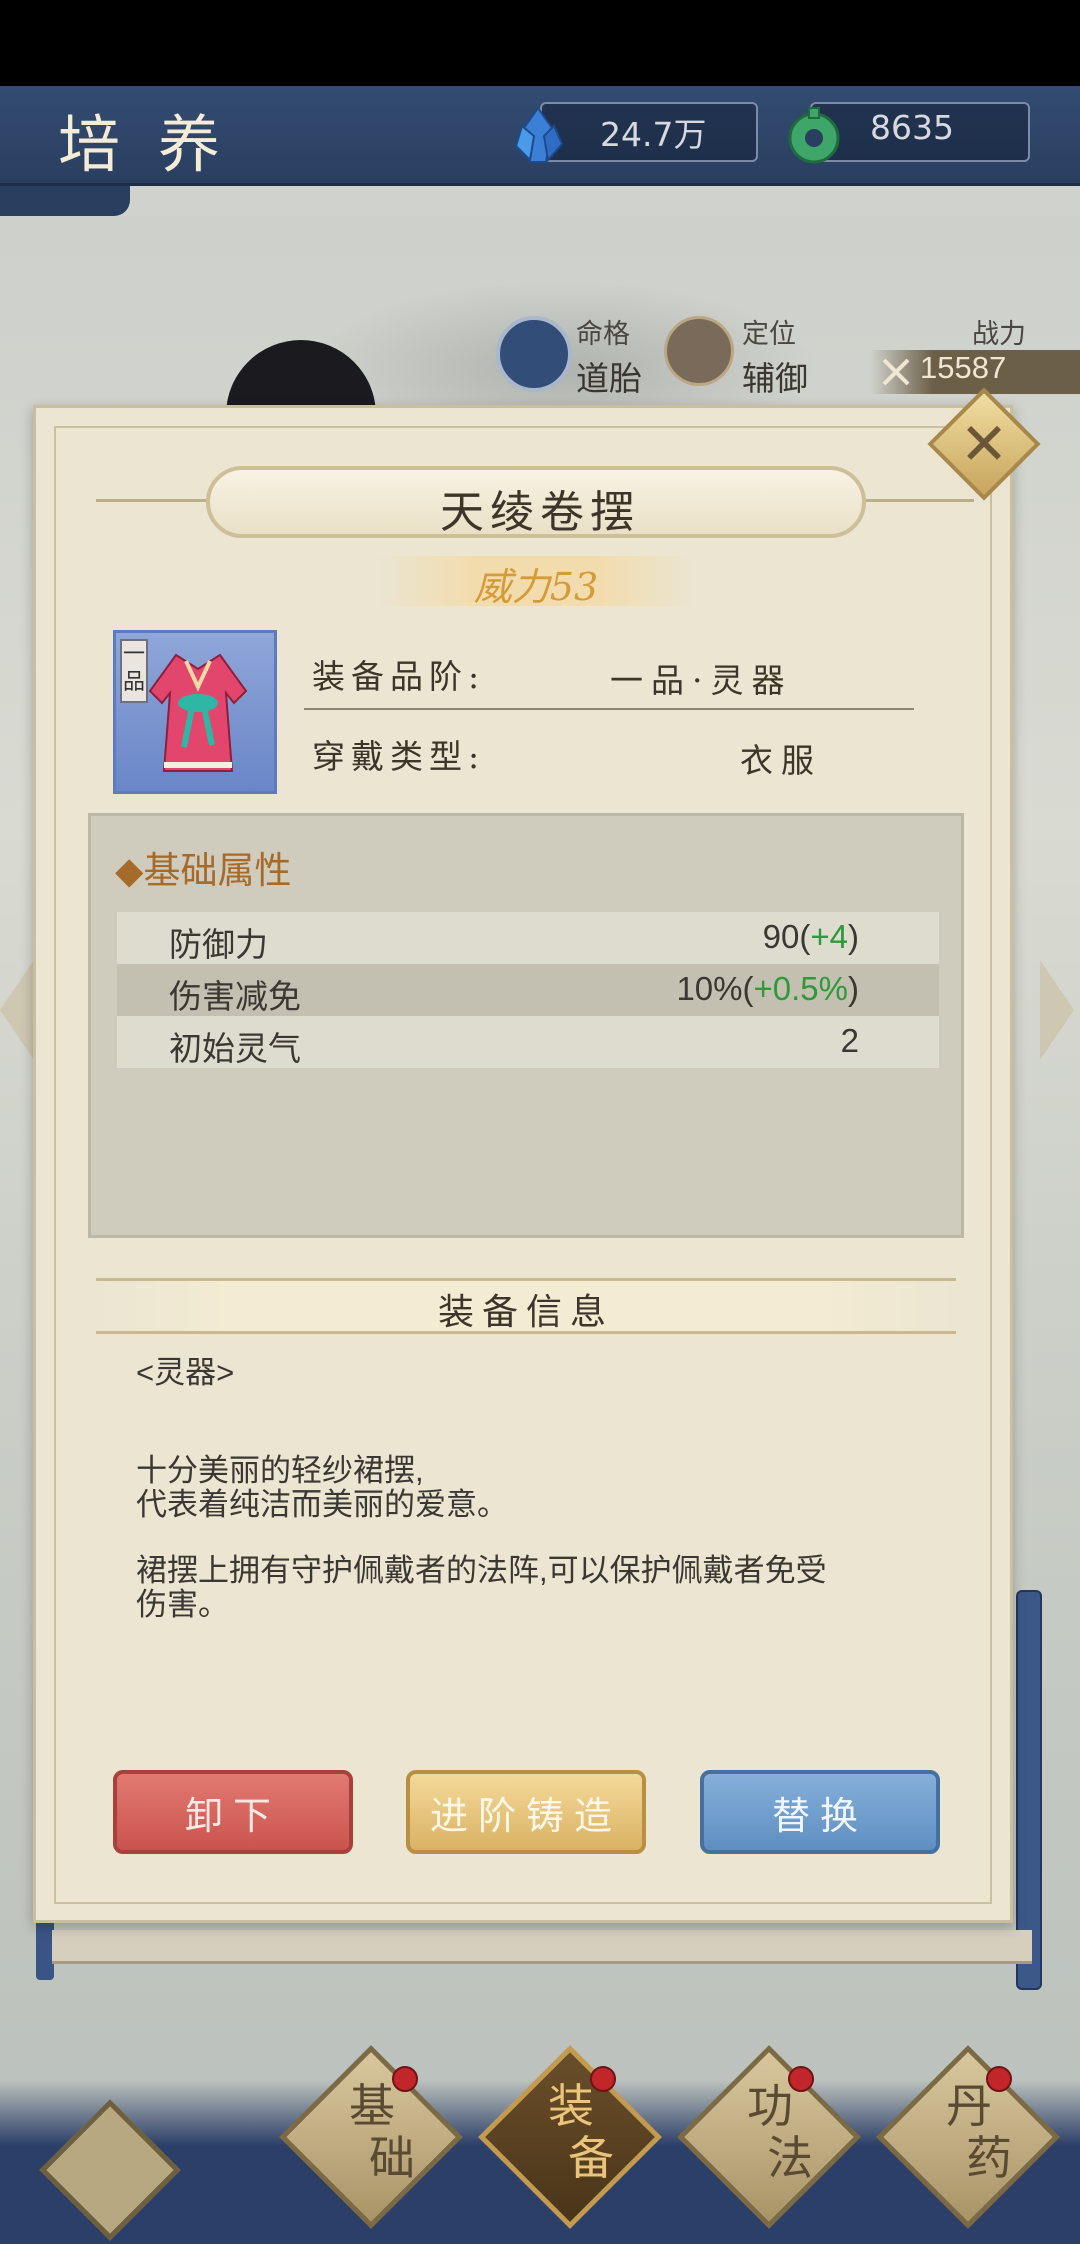 The image size is (1080, 2244). I want to click on attribute-row: 伤害减免 10%(+0.5%), so click(528, 990).